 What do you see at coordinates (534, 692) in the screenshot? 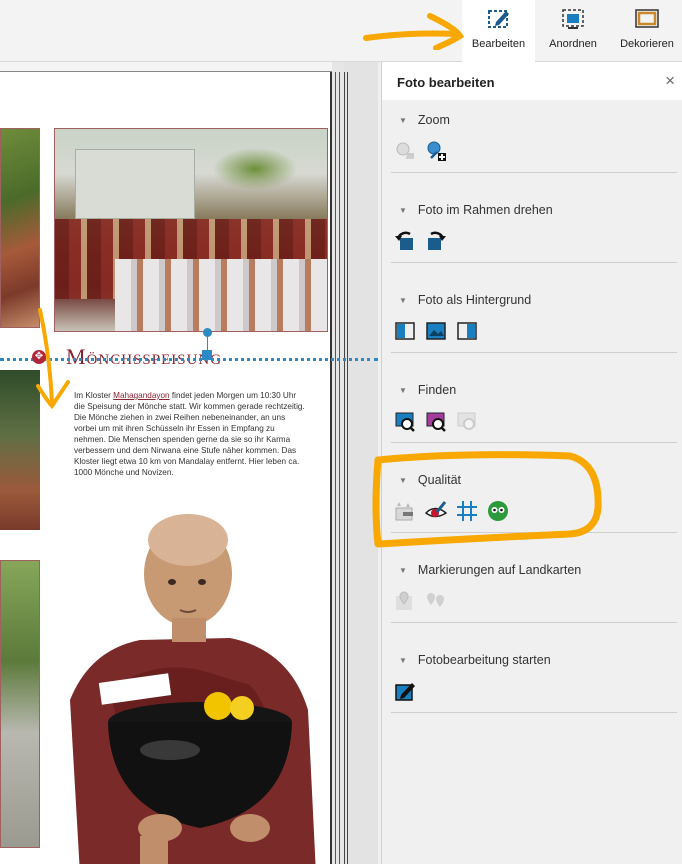
I see `section-start-icons` at bounding box center [534, 692].